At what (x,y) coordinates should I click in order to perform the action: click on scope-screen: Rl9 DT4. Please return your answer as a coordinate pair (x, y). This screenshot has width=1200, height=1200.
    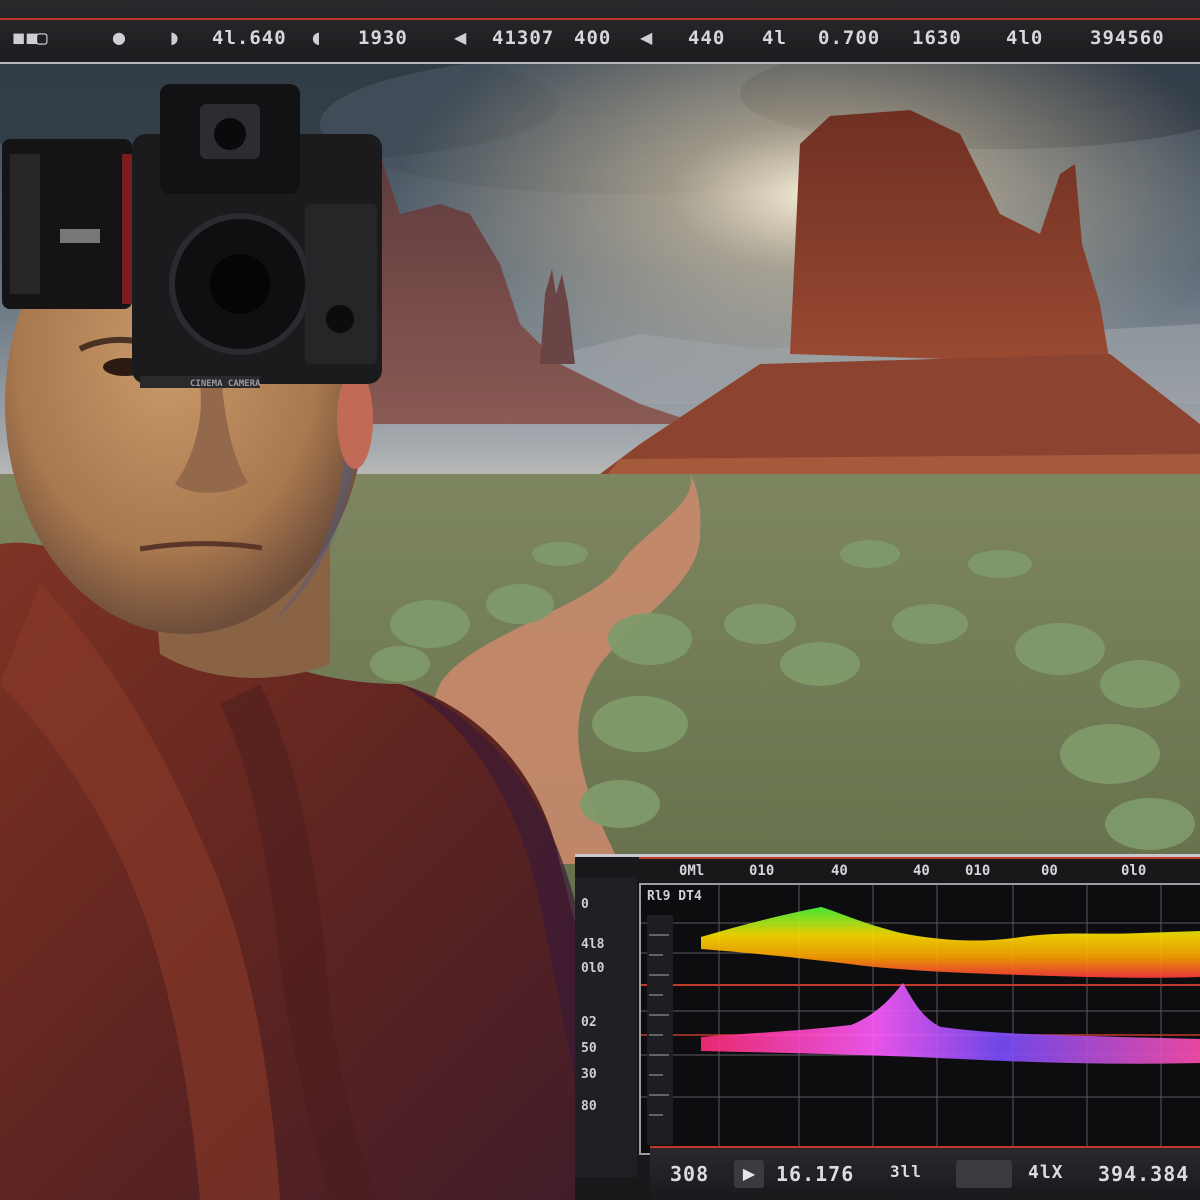
    Looking at the image, I should click on (919, 1019).